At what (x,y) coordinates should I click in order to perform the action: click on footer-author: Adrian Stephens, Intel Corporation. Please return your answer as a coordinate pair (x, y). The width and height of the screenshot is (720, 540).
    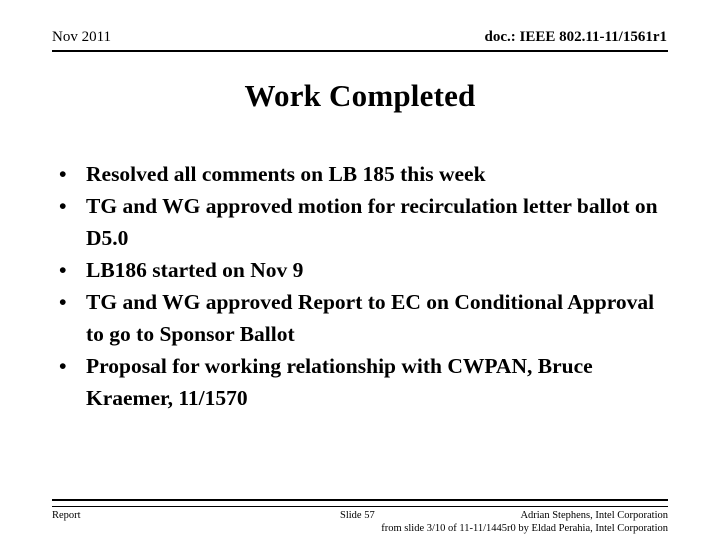
    Looking at the image, I should click on (594, 515).